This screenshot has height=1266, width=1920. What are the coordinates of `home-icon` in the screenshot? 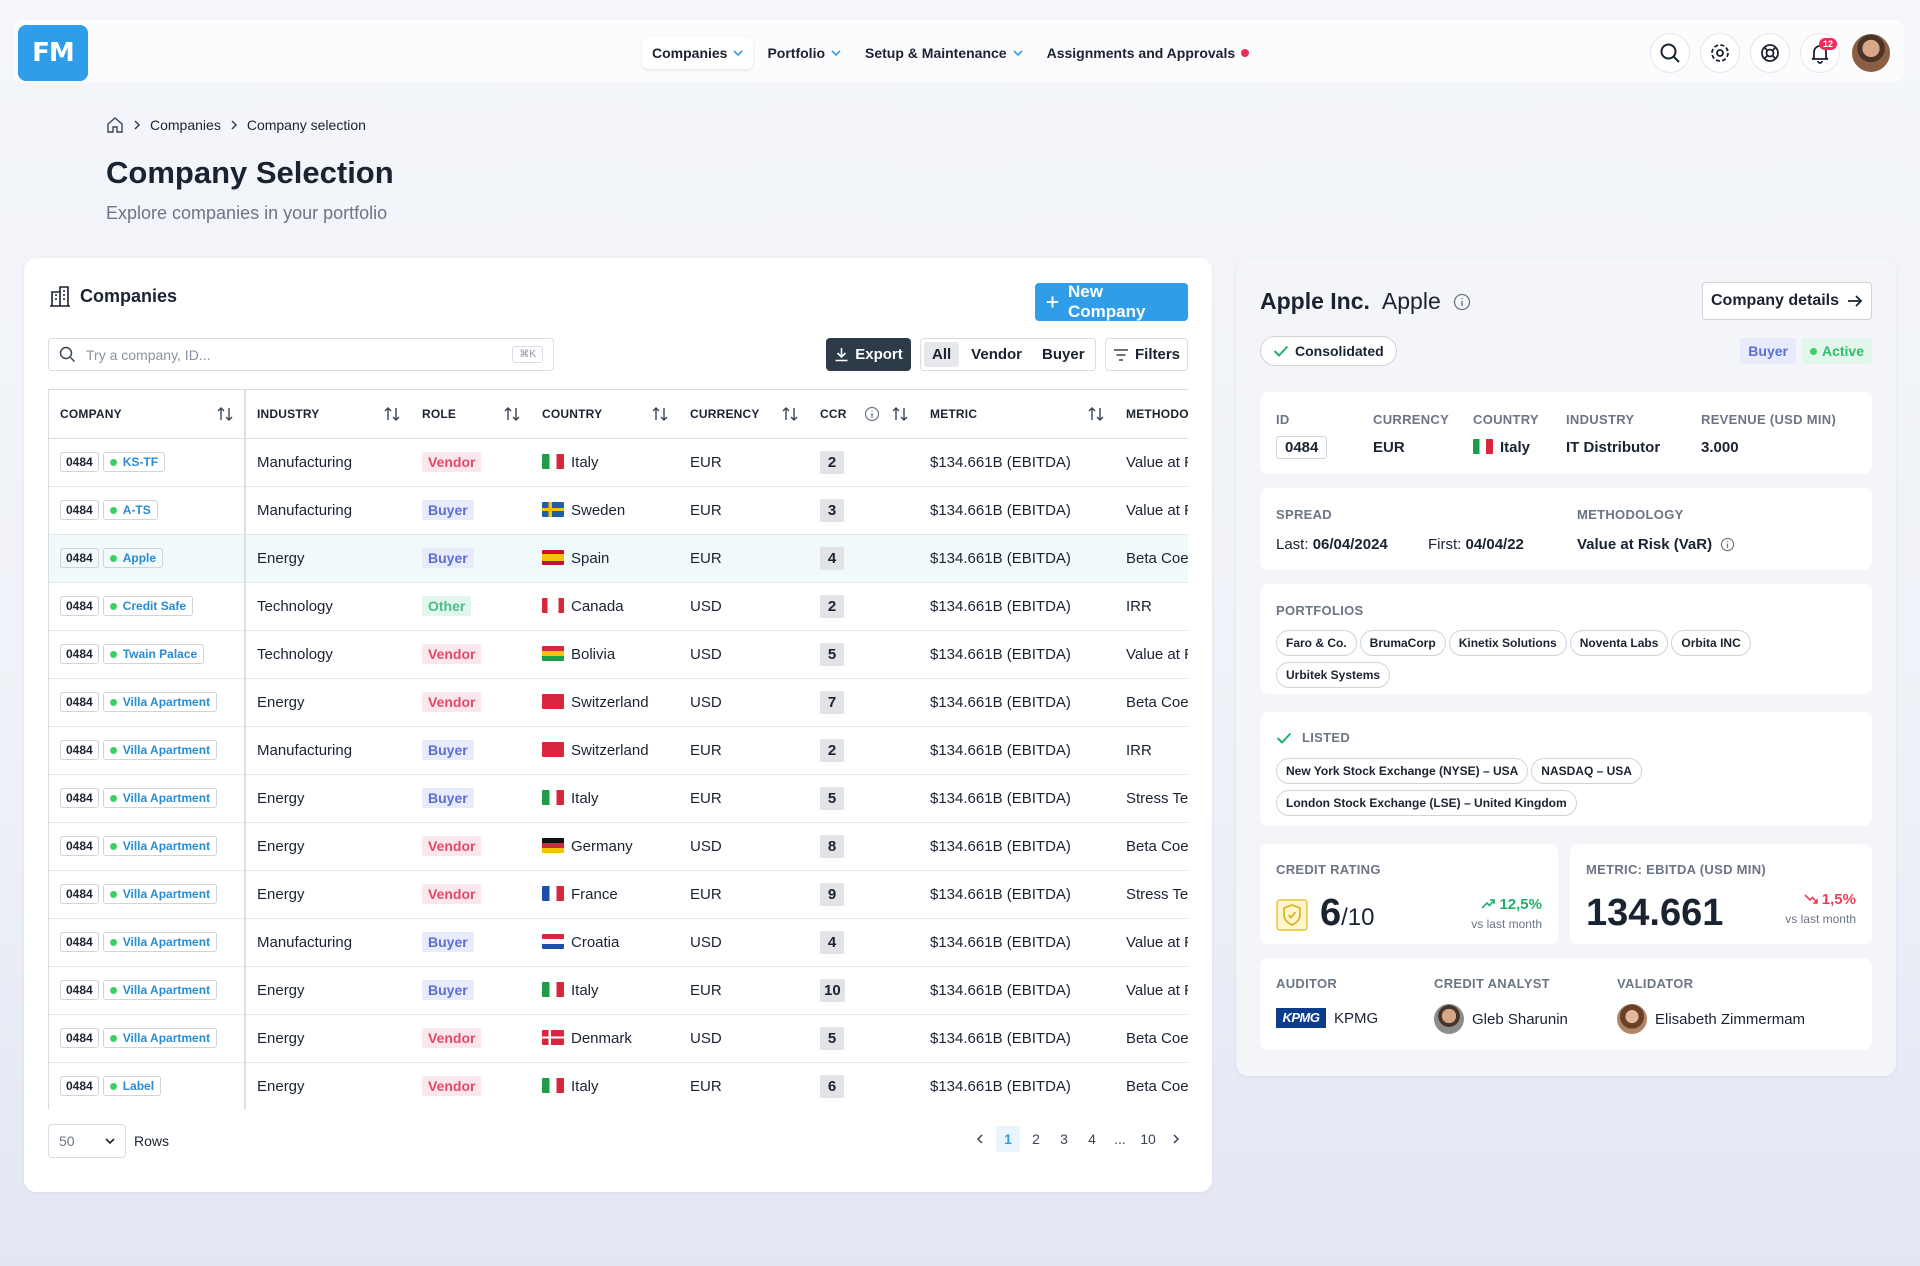 It's located at (115, 125).